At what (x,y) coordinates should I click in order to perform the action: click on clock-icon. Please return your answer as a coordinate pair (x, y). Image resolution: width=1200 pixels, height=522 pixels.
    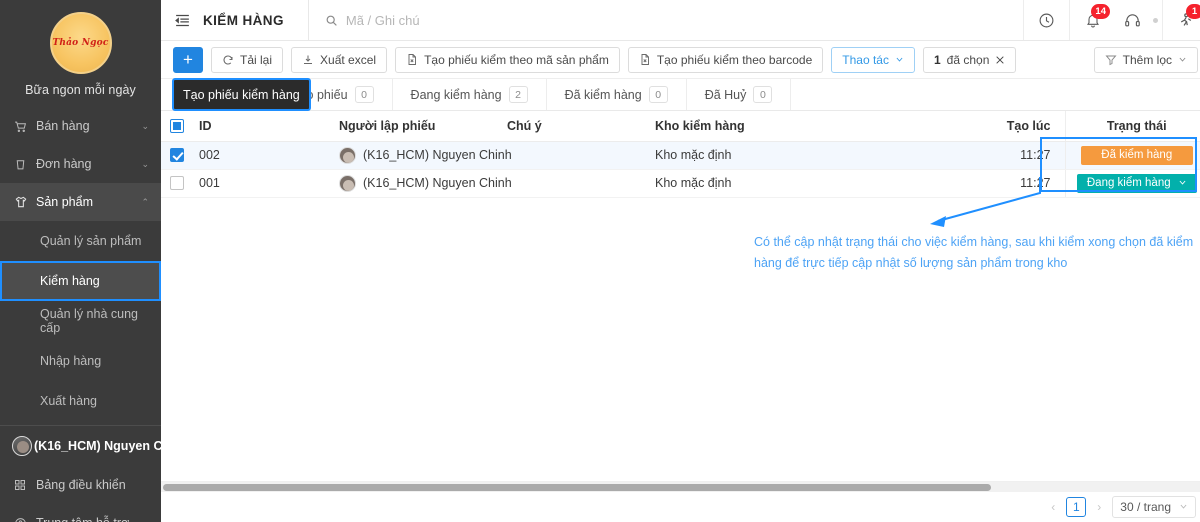
    Looking at the image, I should click on (1046, 20).